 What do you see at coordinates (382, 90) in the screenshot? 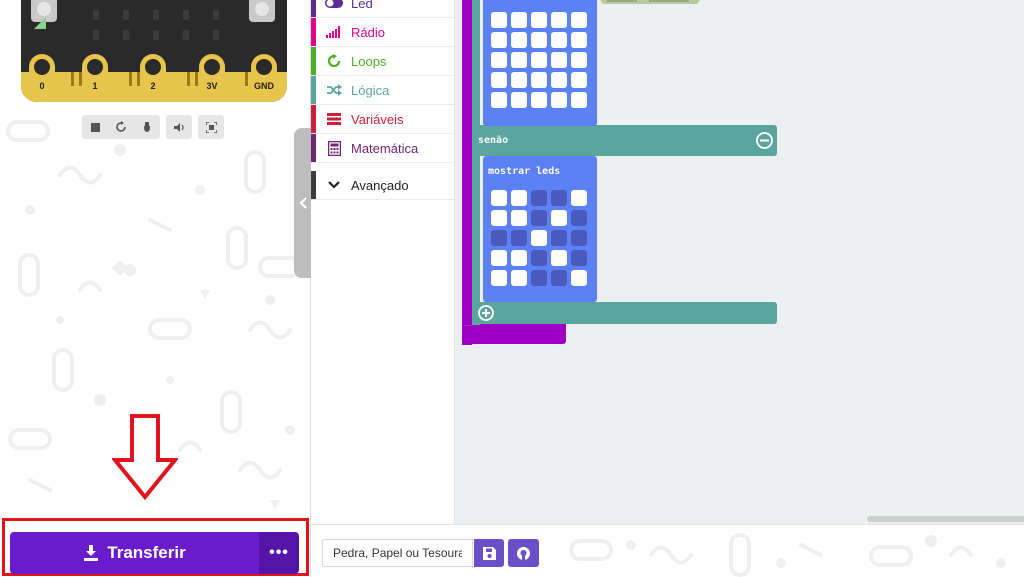
I see `toolbox-category-logic: Lógica` at bounding box center [382, 90].